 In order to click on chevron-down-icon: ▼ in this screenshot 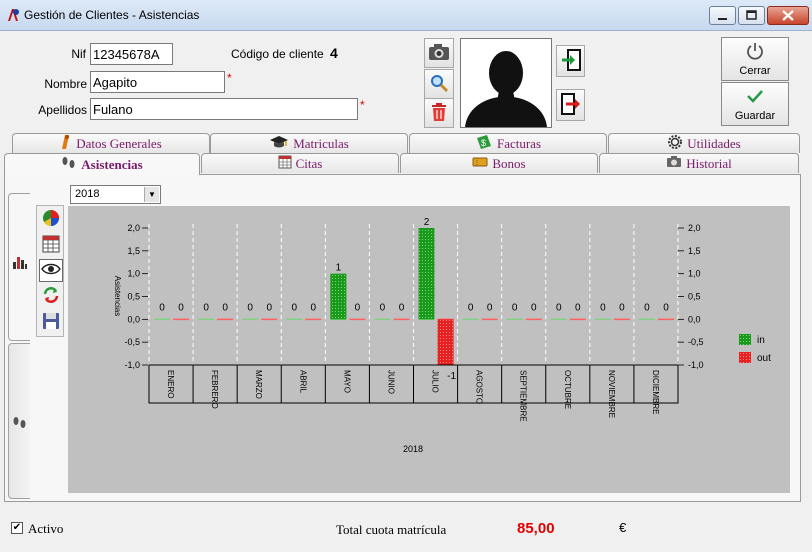, I will do `click(151, 194)`.